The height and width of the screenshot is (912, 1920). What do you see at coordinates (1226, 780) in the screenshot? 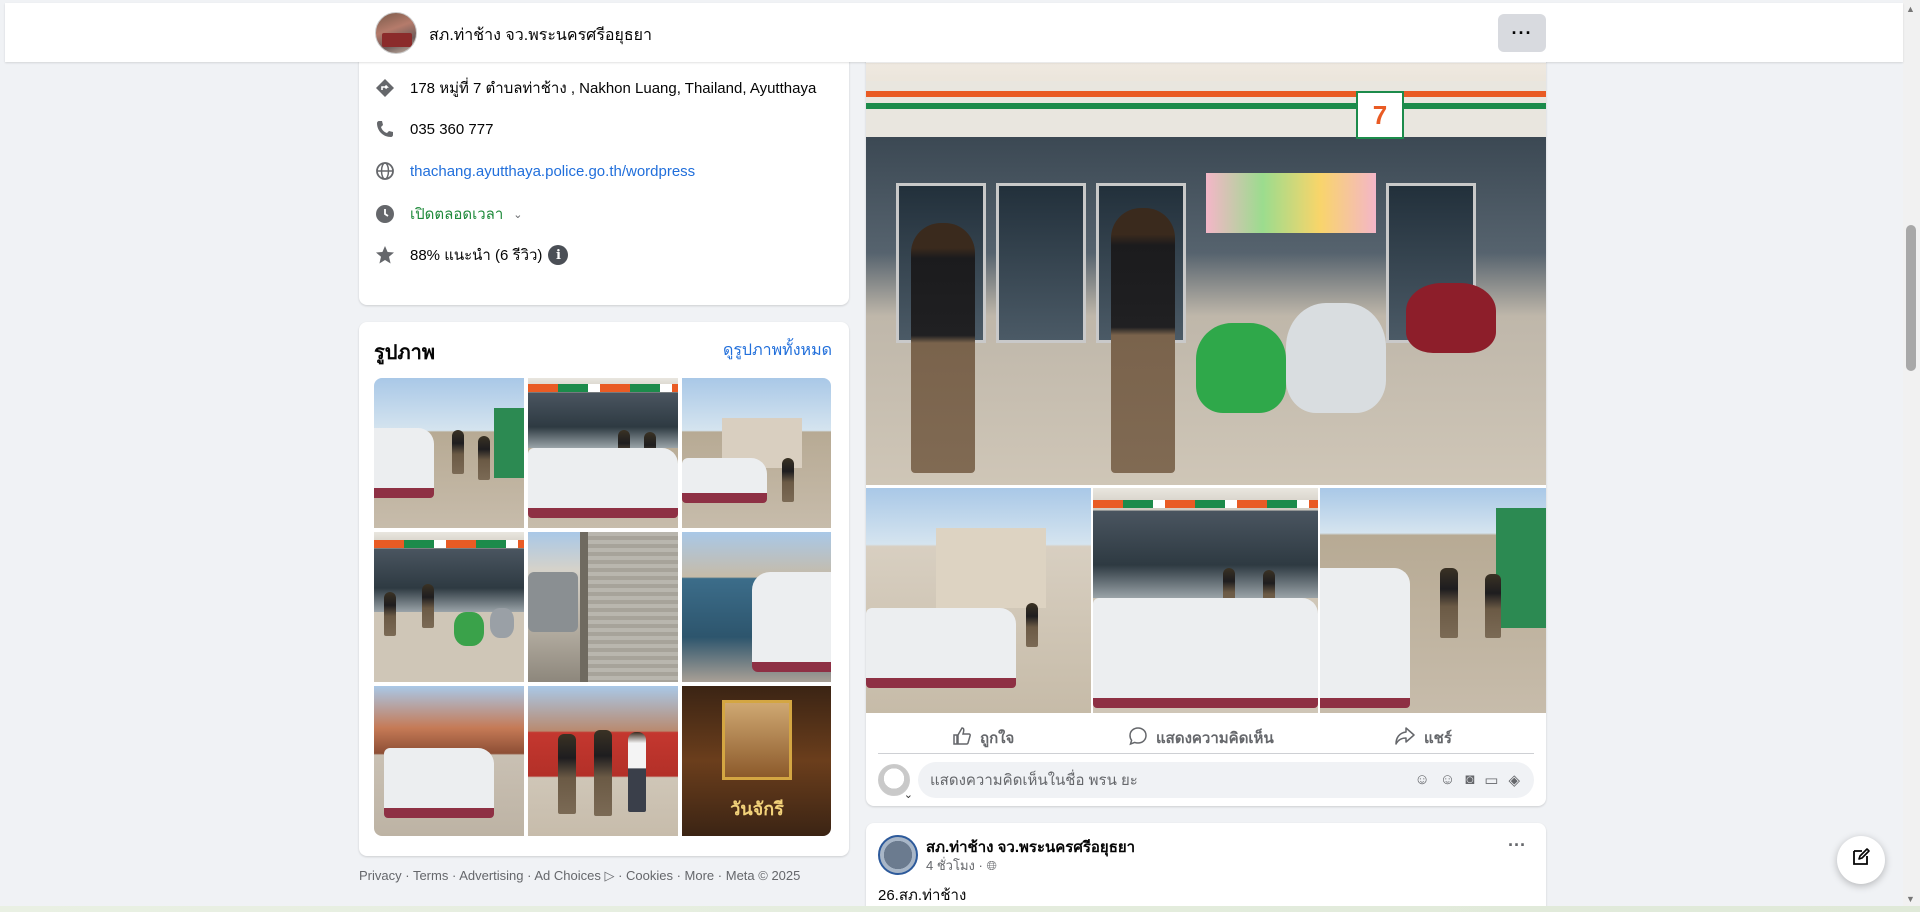
I see `comment-input: แสดงความคิดเห็นในชื่อ พรน ยะ ☺ ☺ ◙ ▭ ◈` at bounding box center [1226, 780].